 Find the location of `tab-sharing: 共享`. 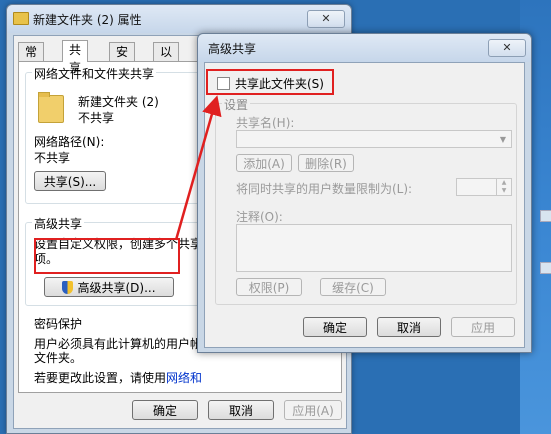

tab-sharing: 共享 is located at coordinates (75, 57).